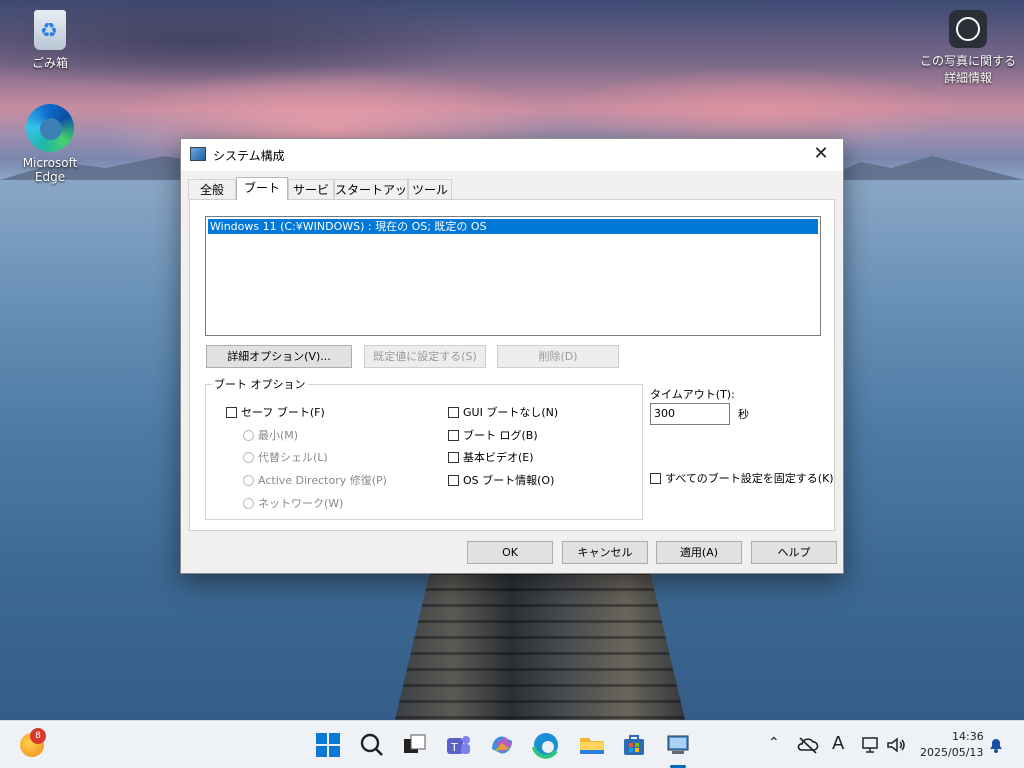 The height and width of the screenshot is (768, 1024). What do you see at coordinates (371, 198) in the screenshot?
I see `tab-startup: スタートアップ` at bounding box center [371, 198].